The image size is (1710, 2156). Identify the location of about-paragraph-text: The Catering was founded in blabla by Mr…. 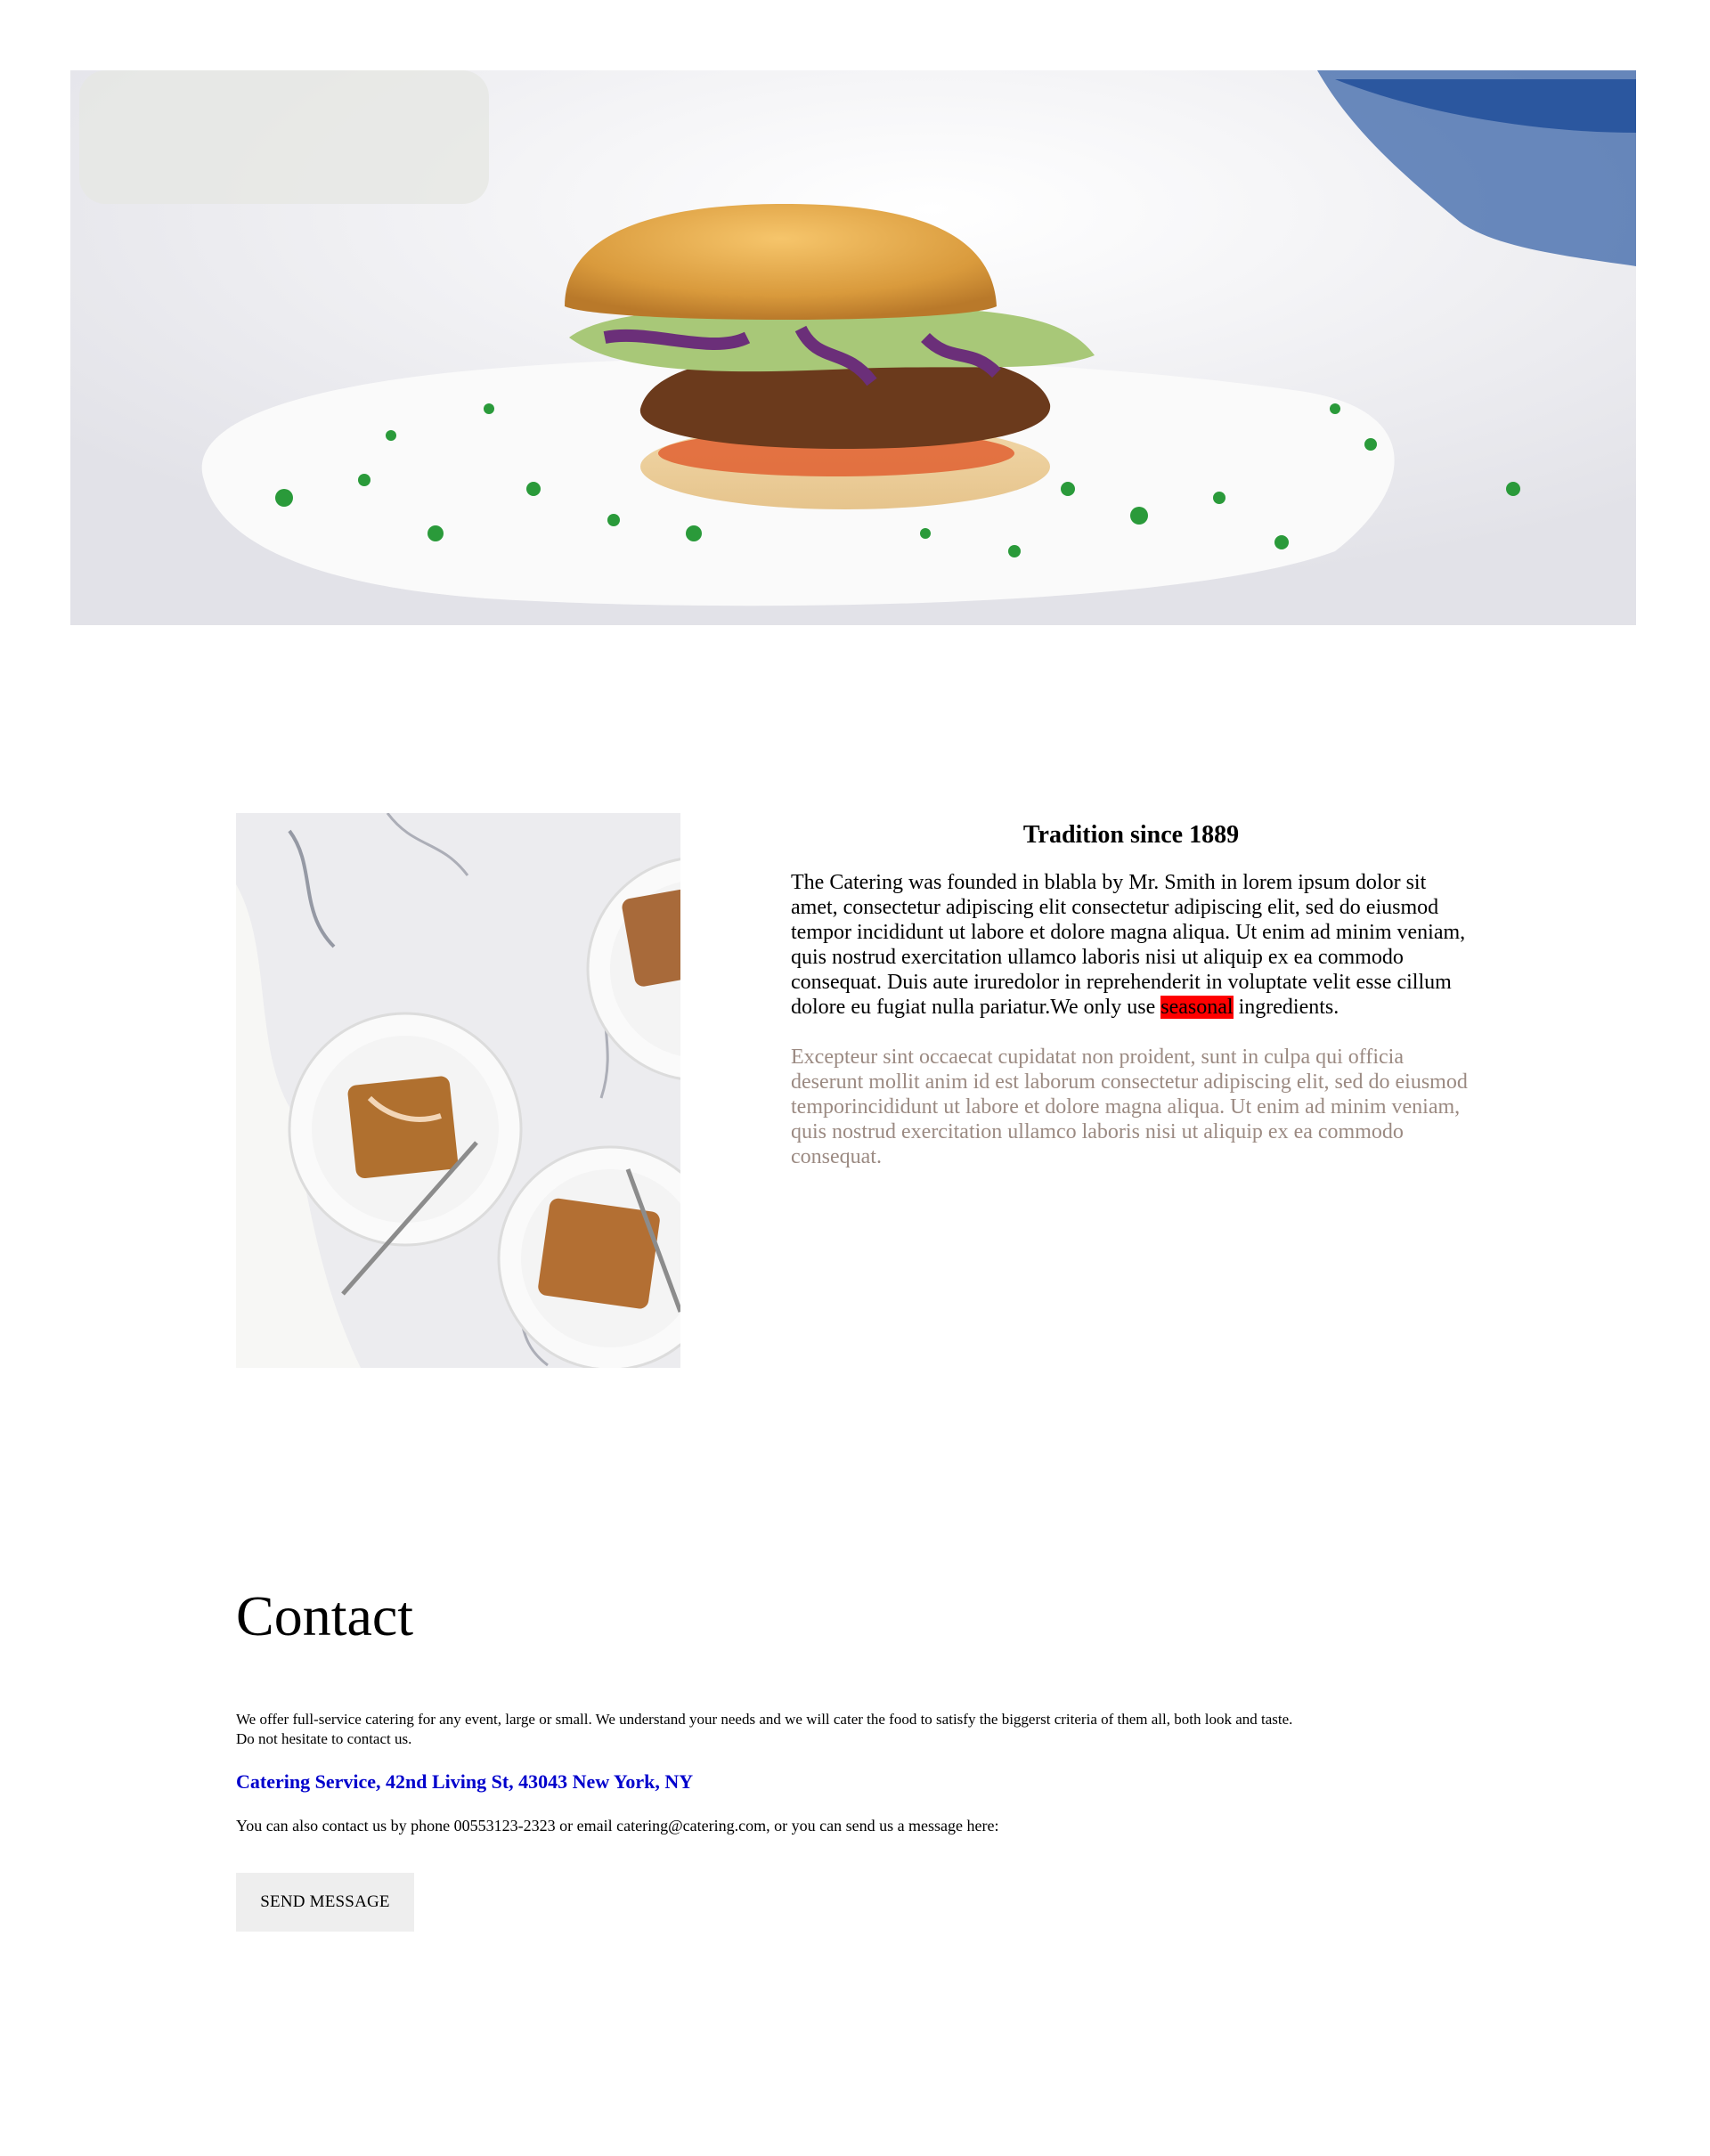
(1128, 944).